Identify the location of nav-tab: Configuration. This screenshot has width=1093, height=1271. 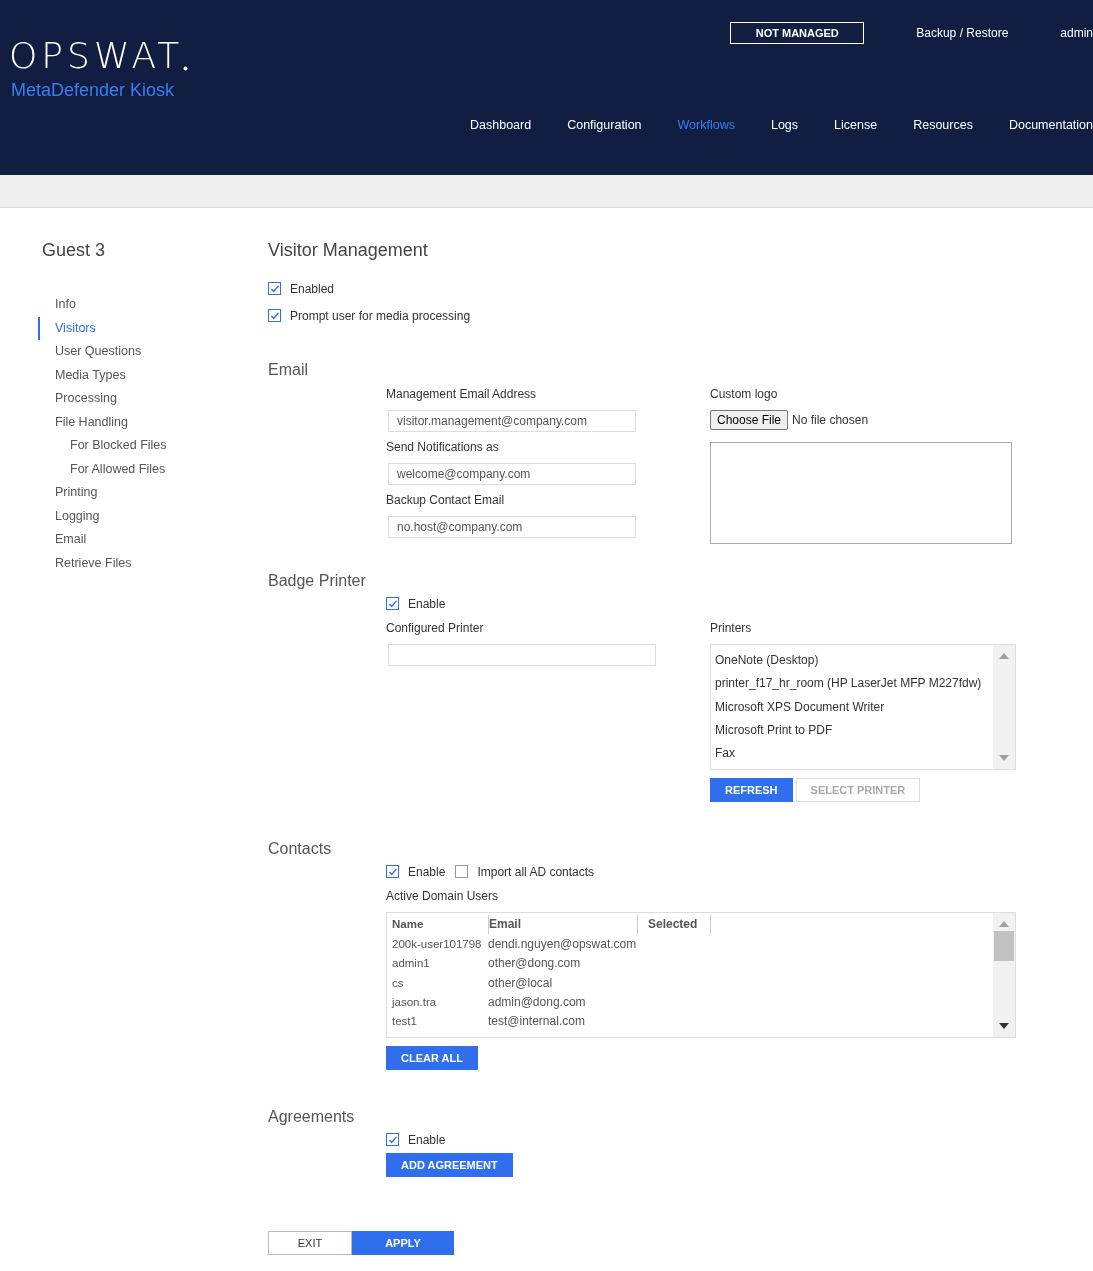
(604, 125).